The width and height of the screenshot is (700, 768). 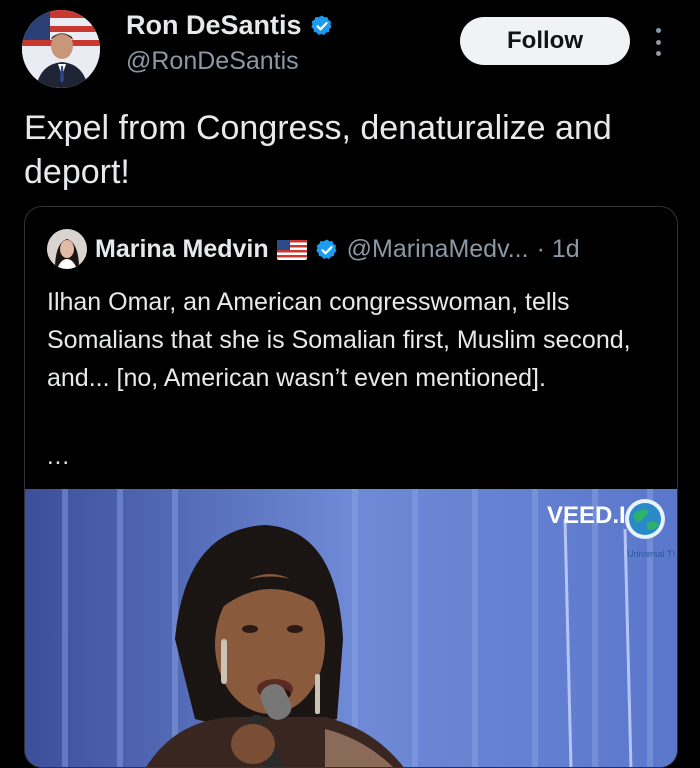 What do you see at coordinates (182, 249) in the screenshot?
I see `quoted-author-name: Marina Medvin` at bounding box center [182, 249].